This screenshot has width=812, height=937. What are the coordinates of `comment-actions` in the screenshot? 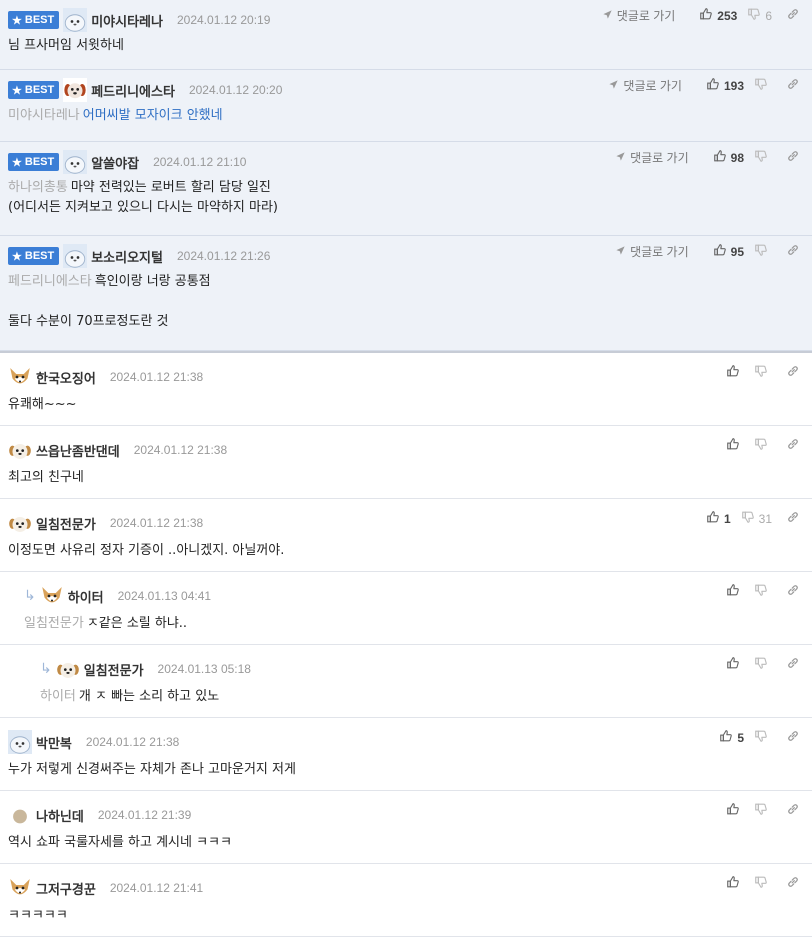 It's located at (758, 372).